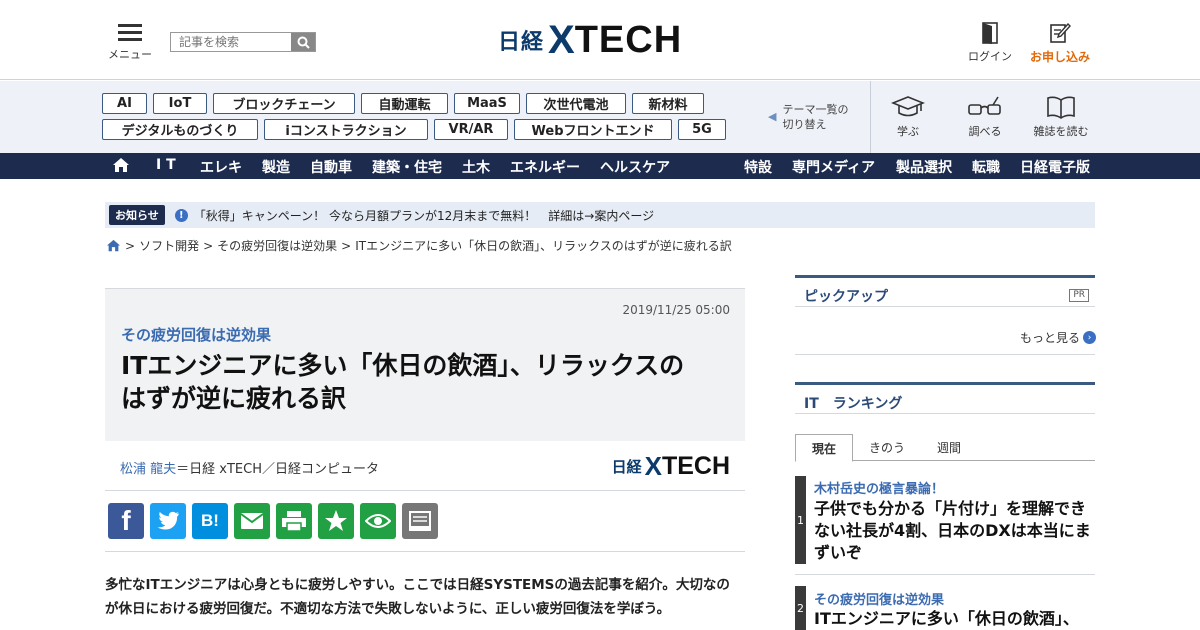  I want to click on quick-link-label: 学ぶ, so click(908, 131).